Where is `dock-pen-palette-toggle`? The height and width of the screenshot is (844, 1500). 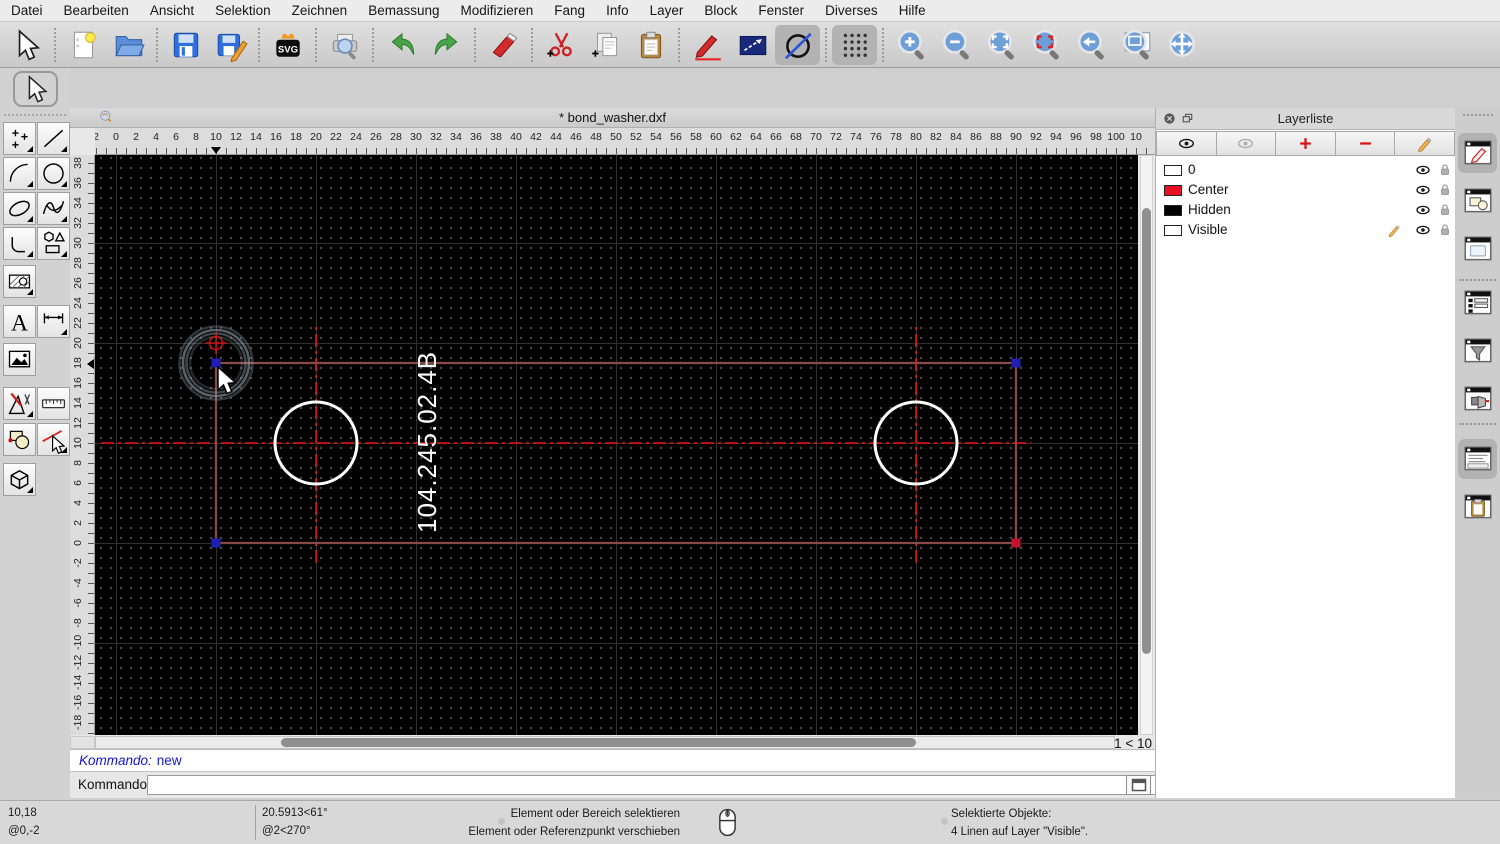 dock-pen-palette-toggle is located at coordinates (1477, 399).